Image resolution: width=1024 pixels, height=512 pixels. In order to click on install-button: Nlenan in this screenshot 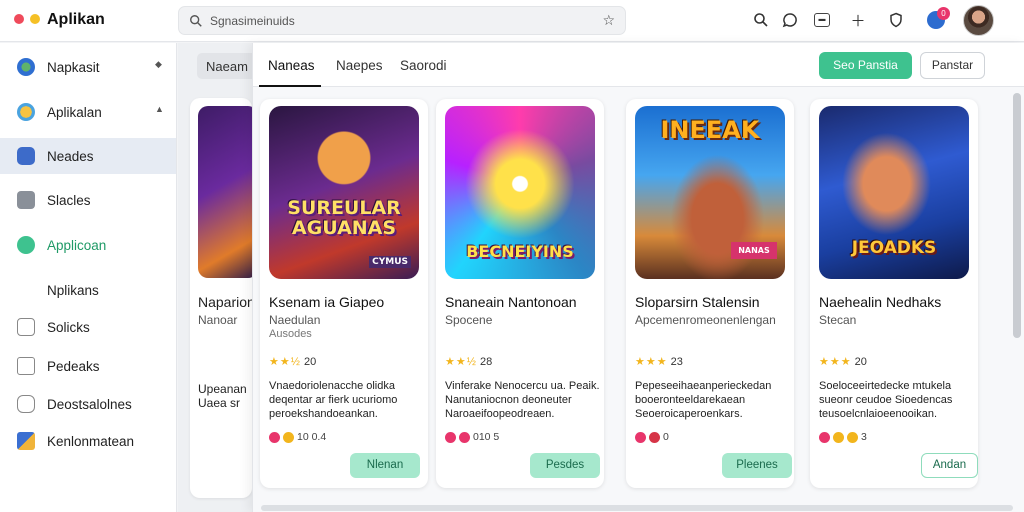, I will do `click(385, 465)`.